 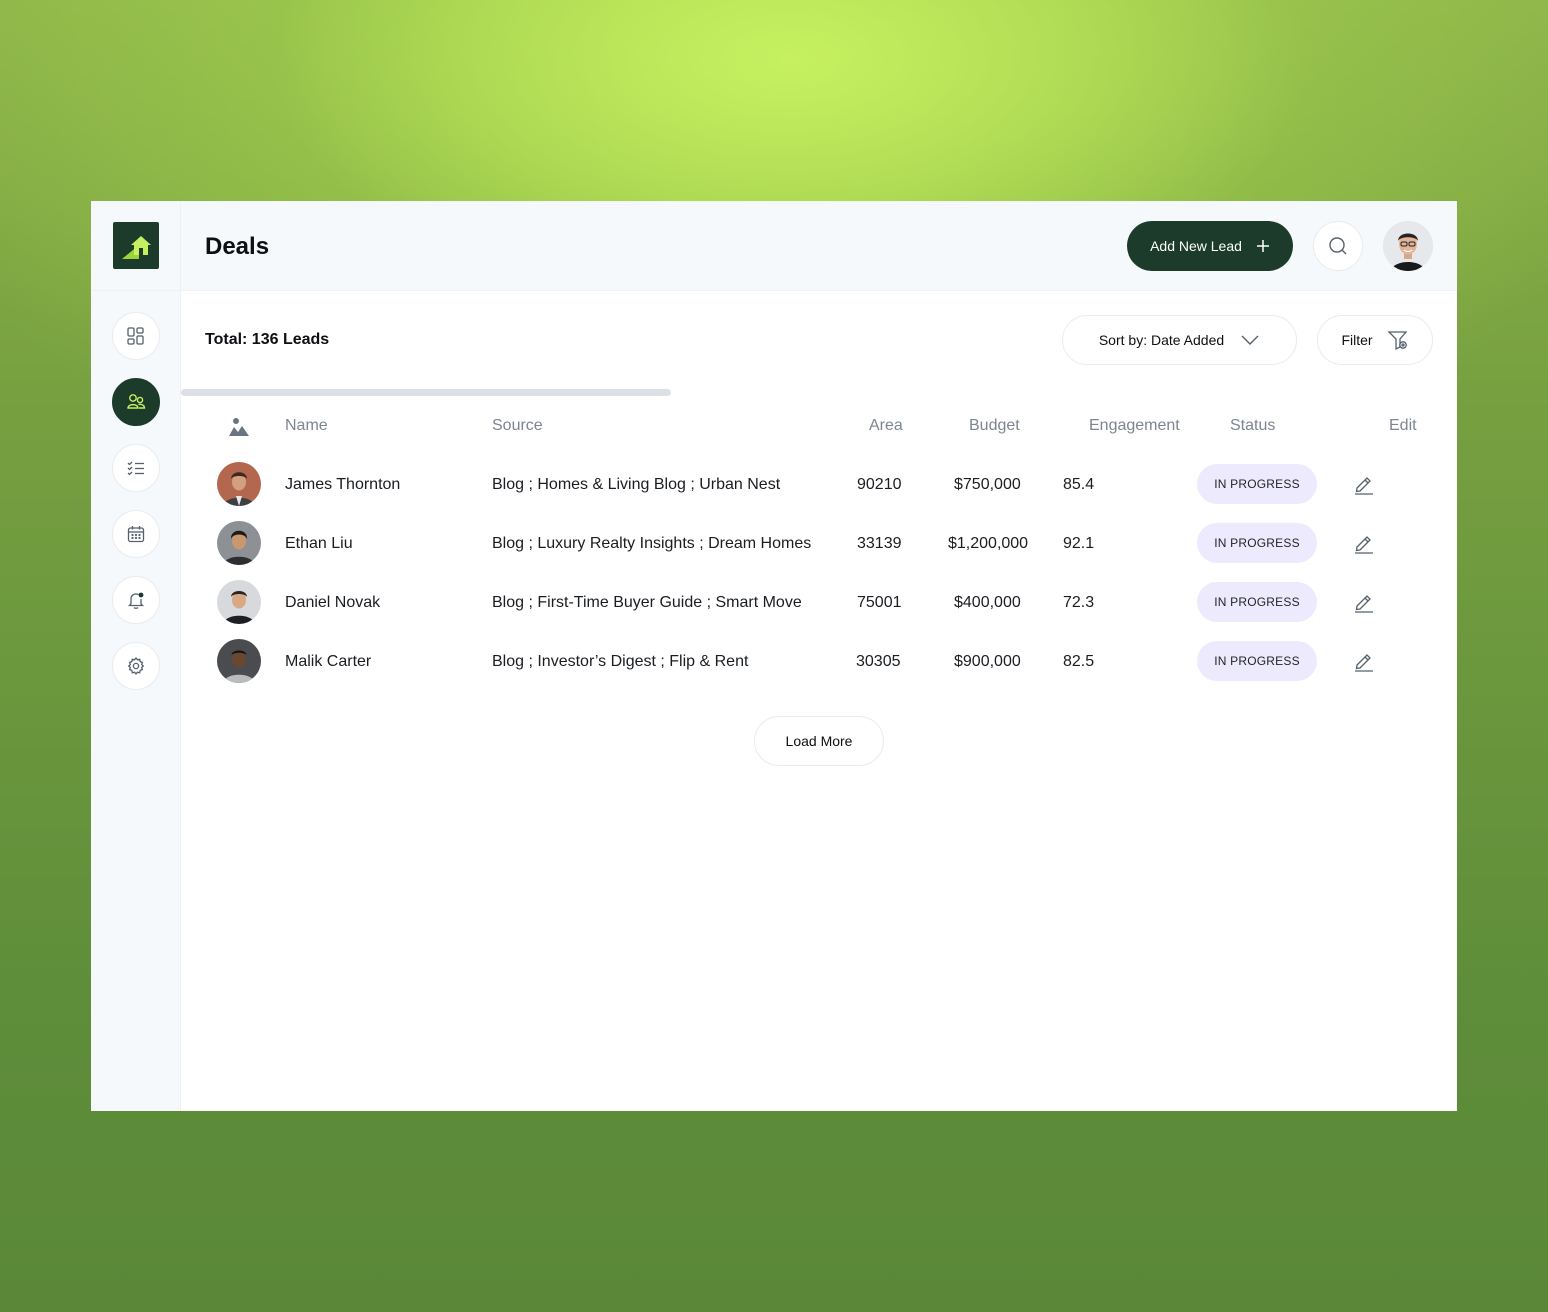 I want to click on lead-source: Blog ; Investor’s Digest ; Flip & Rent, so click(x=620, y=661).